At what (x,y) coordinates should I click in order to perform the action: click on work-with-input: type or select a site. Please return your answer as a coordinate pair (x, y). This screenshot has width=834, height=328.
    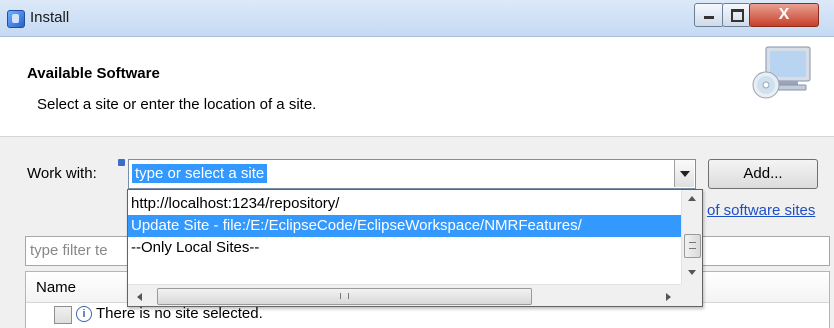
    Looking at the image, I should click on (200, 173).